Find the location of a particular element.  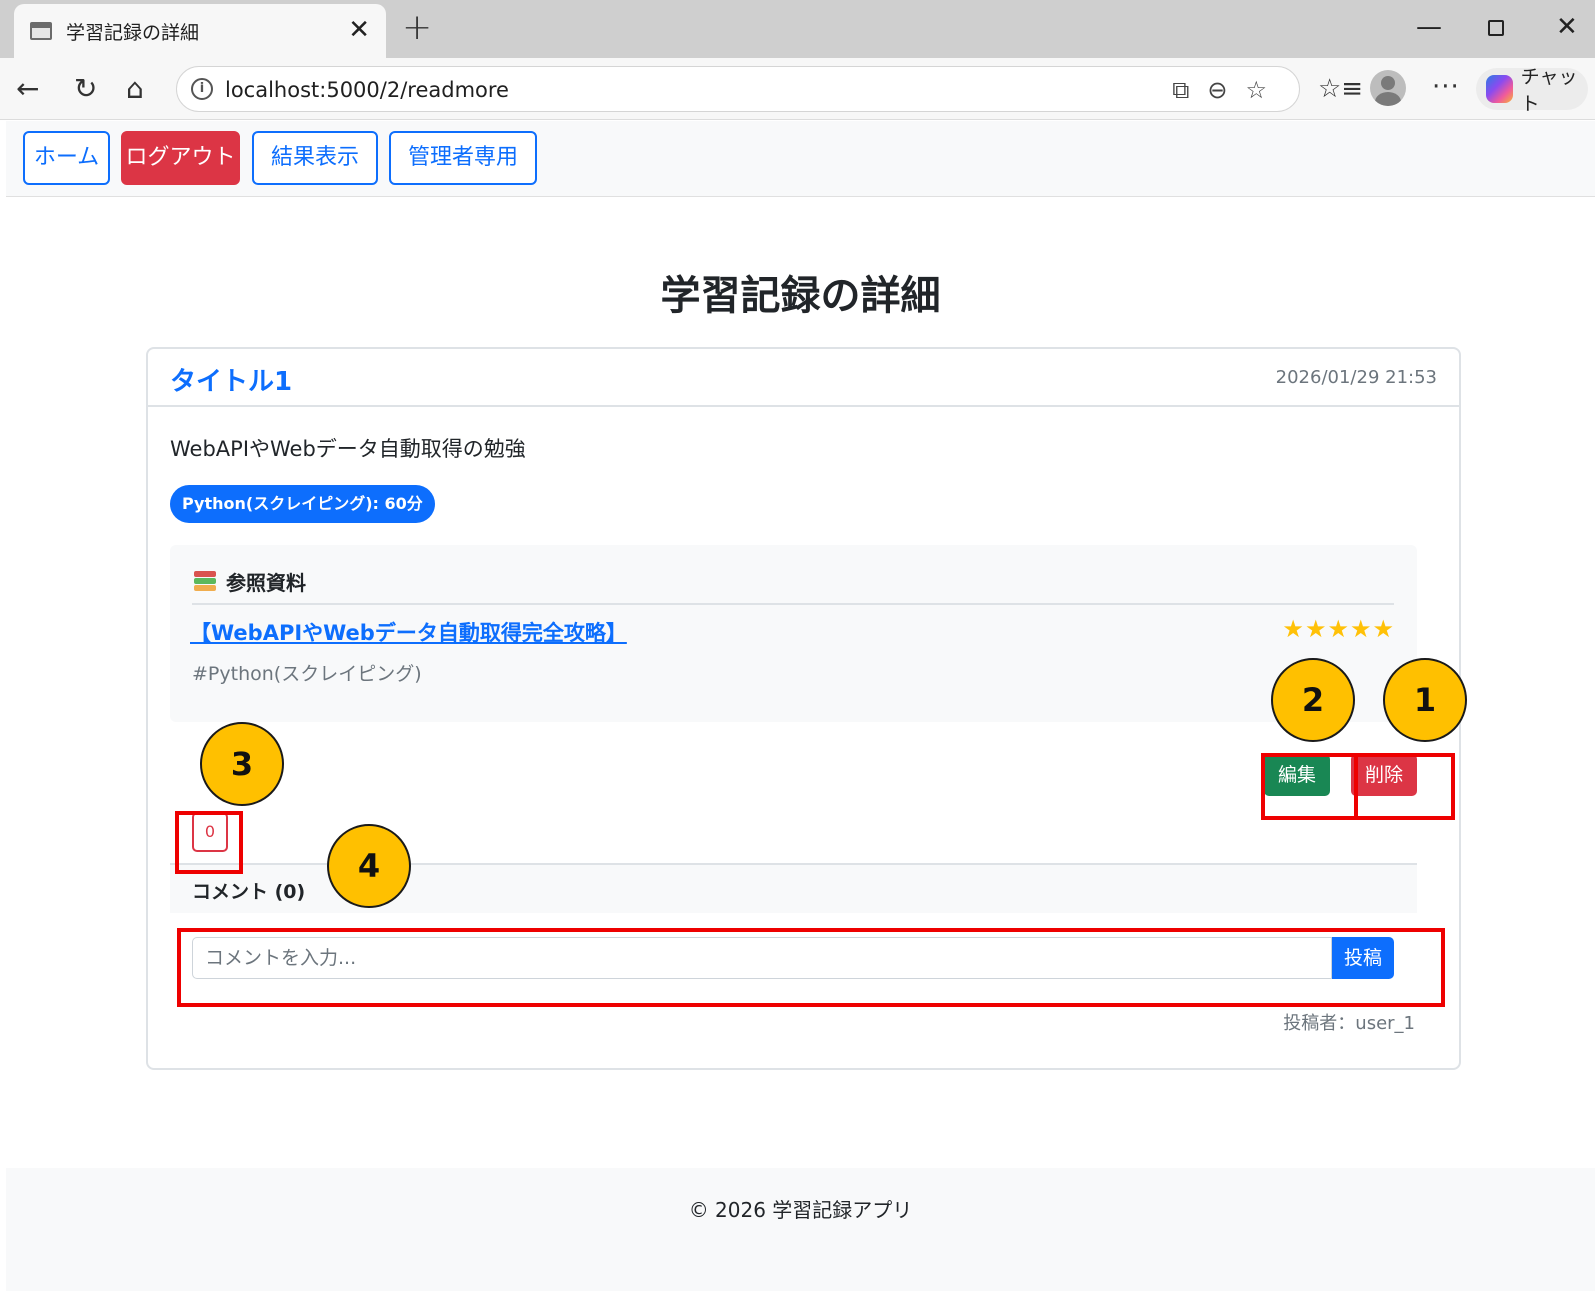

window-maximize-icon is located at coordinates (1496, 28).